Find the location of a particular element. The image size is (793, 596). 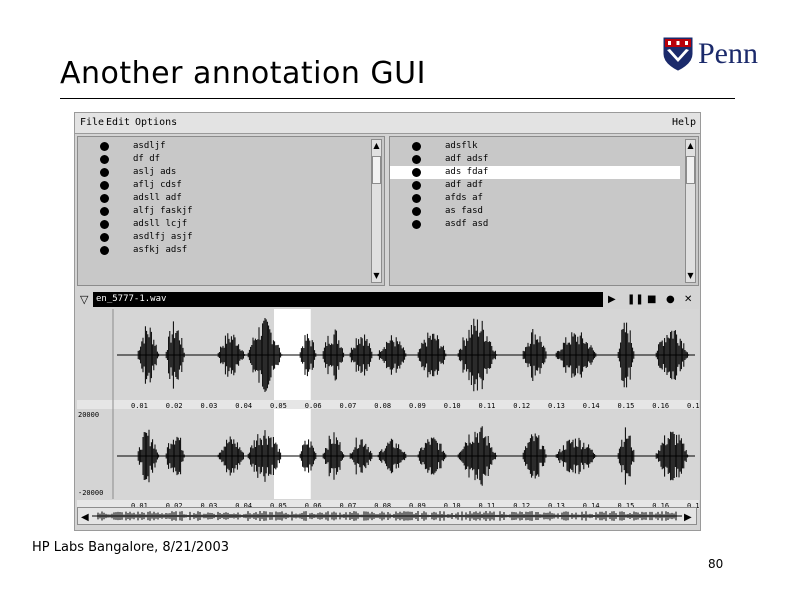

list-item: adf adsf is located at coordinates (535, 159).